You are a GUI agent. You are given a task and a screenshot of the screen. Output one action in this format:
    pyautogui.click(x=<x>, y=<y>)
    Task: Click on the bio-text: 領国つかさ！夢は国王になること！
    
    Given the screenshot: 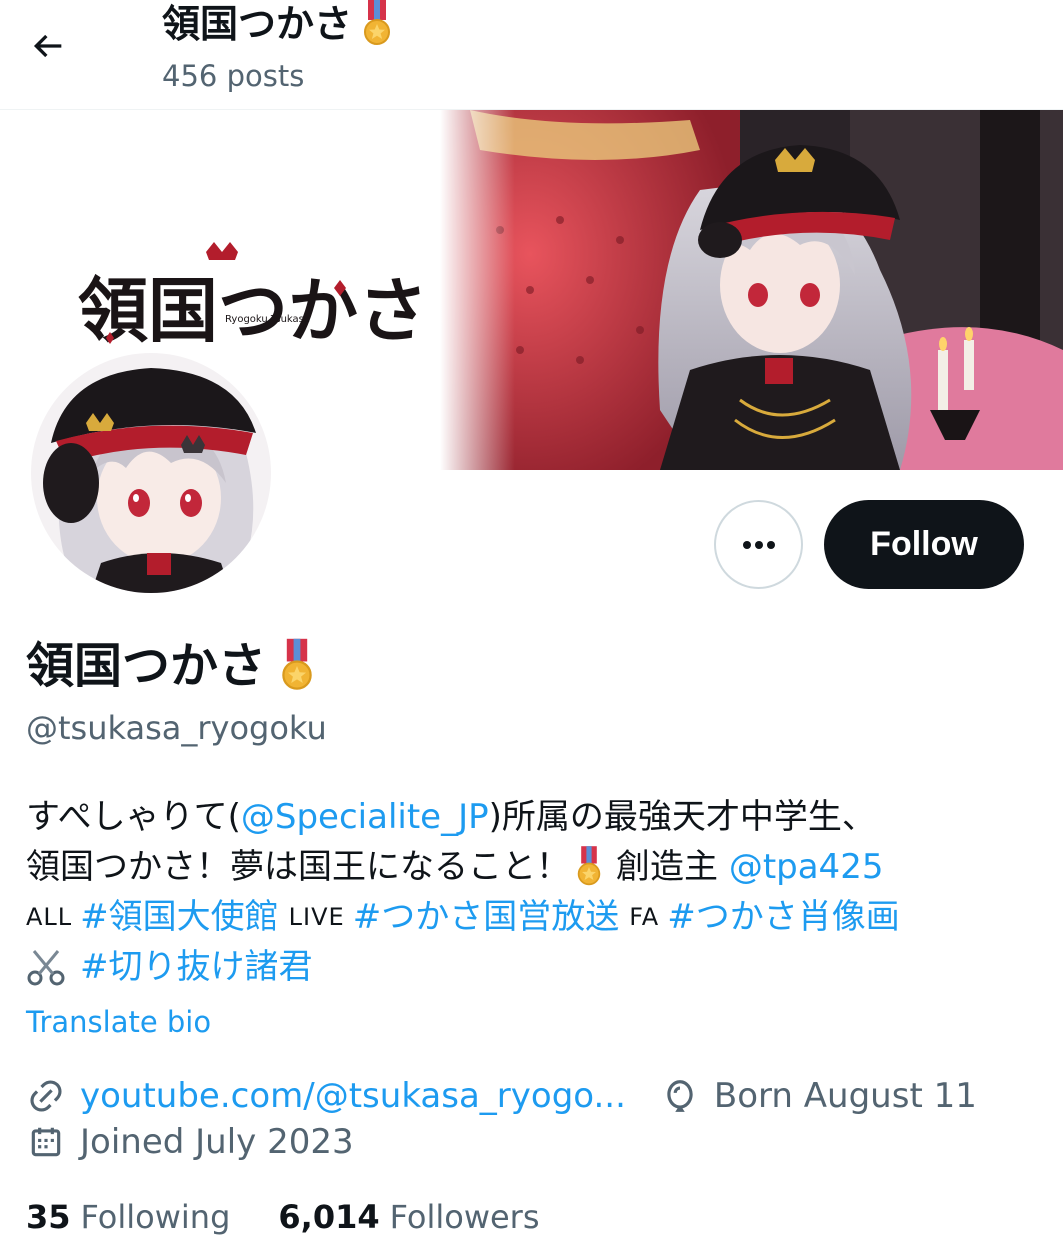 What is the action you would take?
    pyautogui.click(x=298, y=867)
    